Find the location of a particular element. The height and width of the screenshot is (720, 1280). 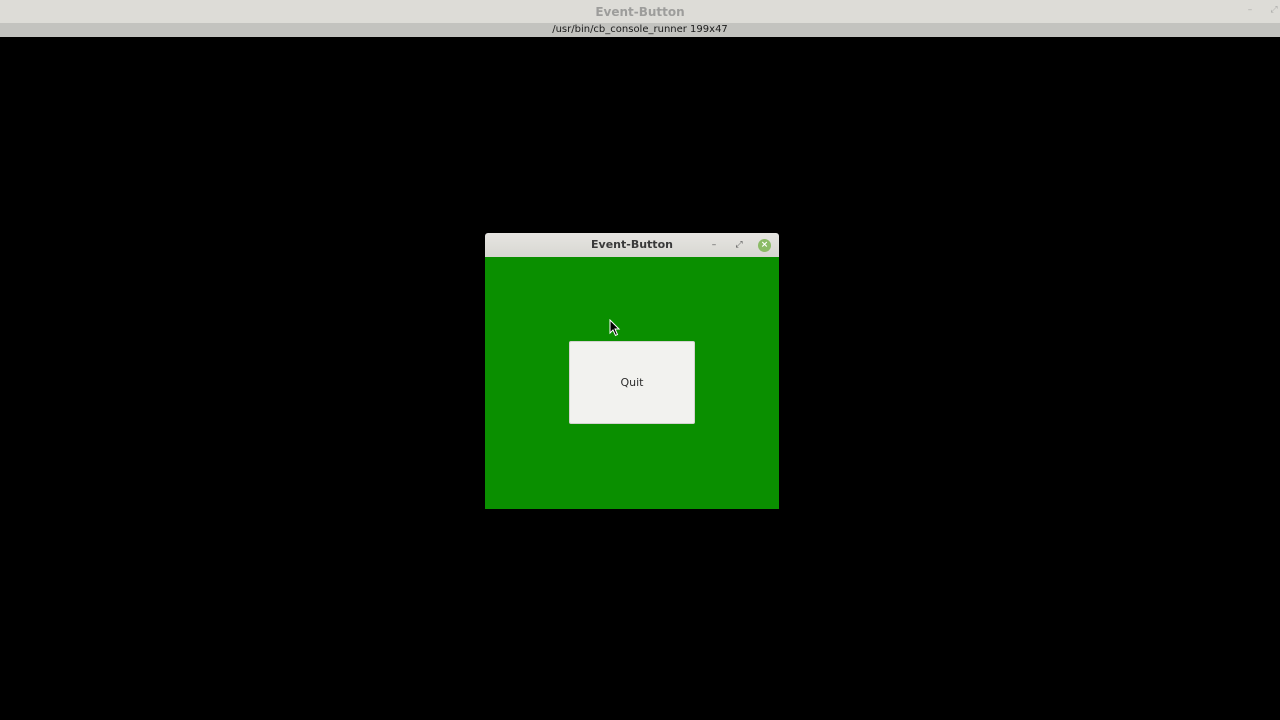

quit-button: Quit is located at coordinates (632, 382).